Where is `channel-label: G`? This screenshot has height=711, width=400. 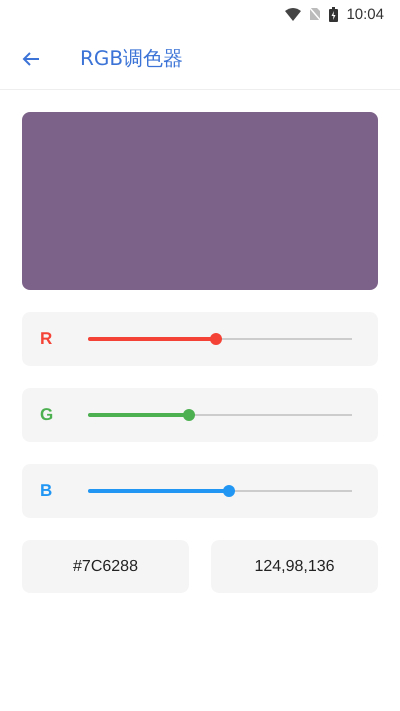
channel-label: G is located at coordinates (47, 415).